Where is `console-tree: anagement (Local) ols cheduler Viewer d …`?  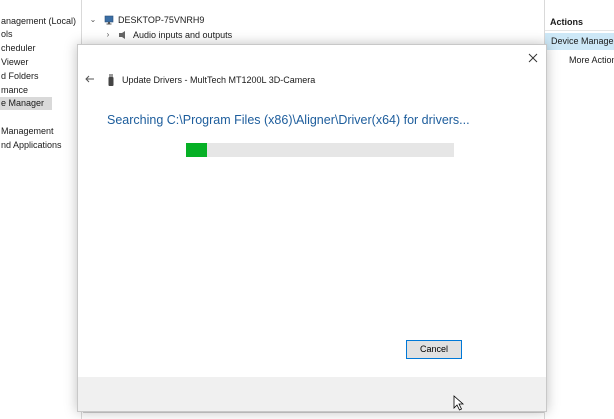
console-tree: anagement (Local) ols cheduler Viewer d … is located at coordinates (41, 209).